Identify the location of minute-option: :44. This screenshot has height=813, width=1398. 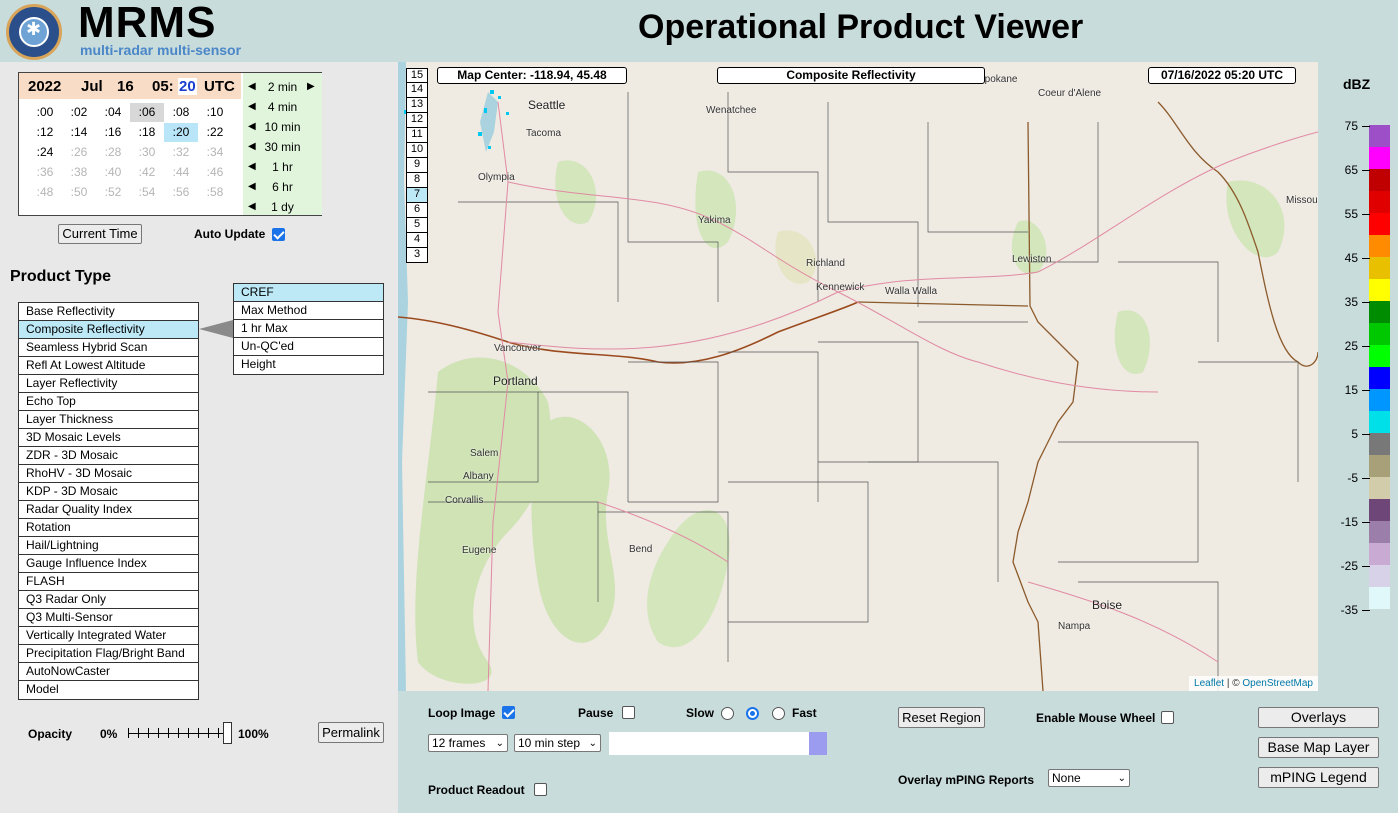
(181, 172).